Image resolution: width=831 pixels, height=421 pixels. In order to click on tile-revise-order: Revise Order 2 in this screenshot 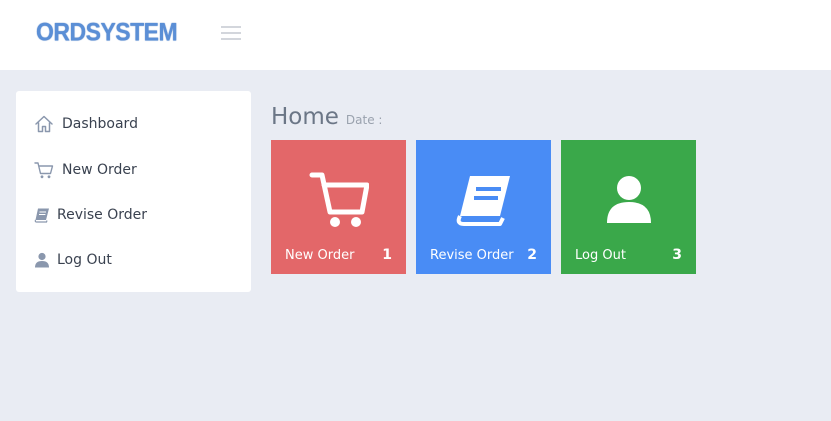, I will do `click(483, 207)`.